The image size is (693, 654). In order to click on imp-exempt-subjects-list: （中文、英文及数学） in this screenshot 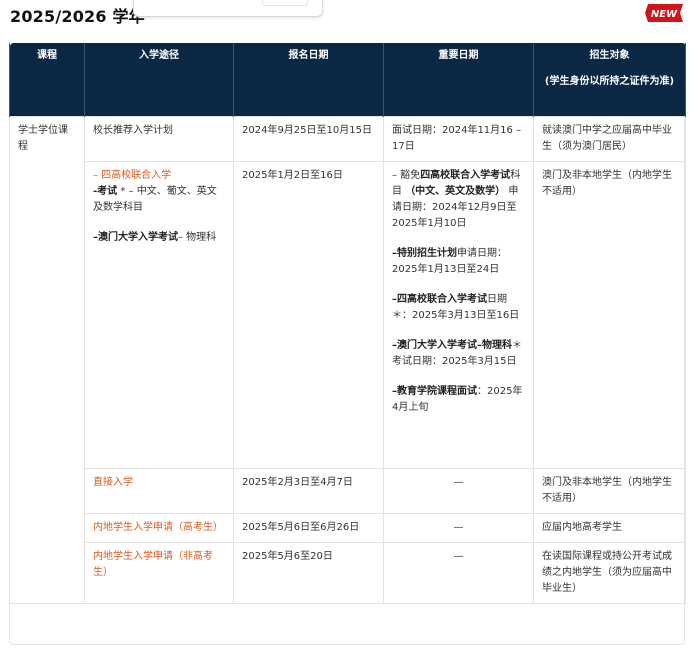, I will do `click(455, 191)`.